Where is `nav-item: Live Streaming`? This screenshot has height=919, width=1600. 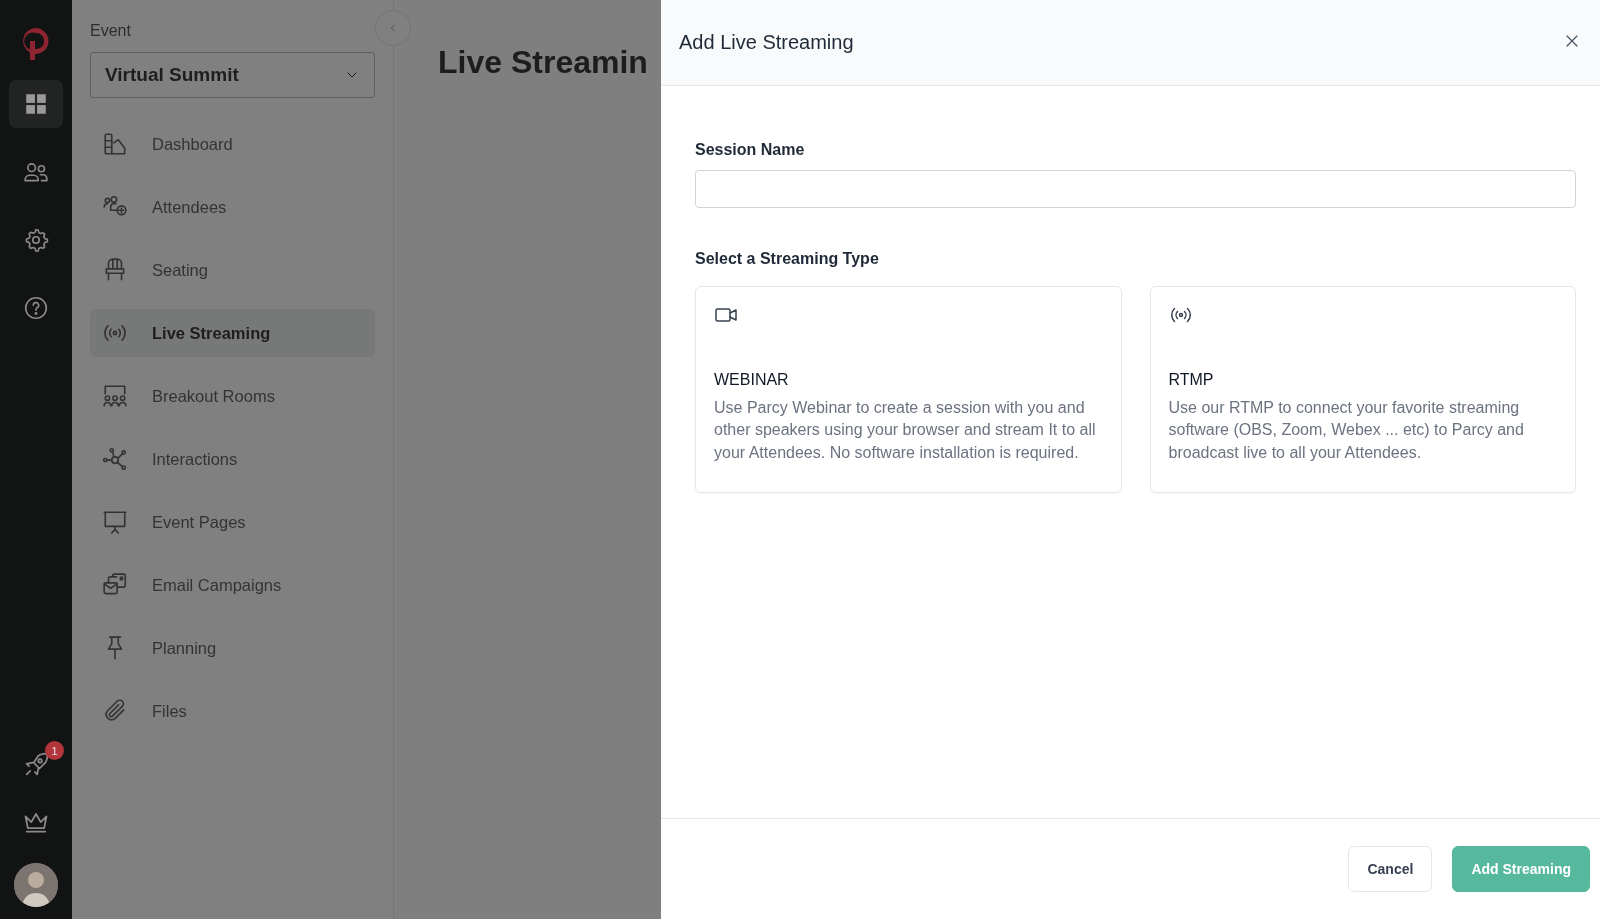 nav-item: Live Streaming is located at coordinates (232, 333).